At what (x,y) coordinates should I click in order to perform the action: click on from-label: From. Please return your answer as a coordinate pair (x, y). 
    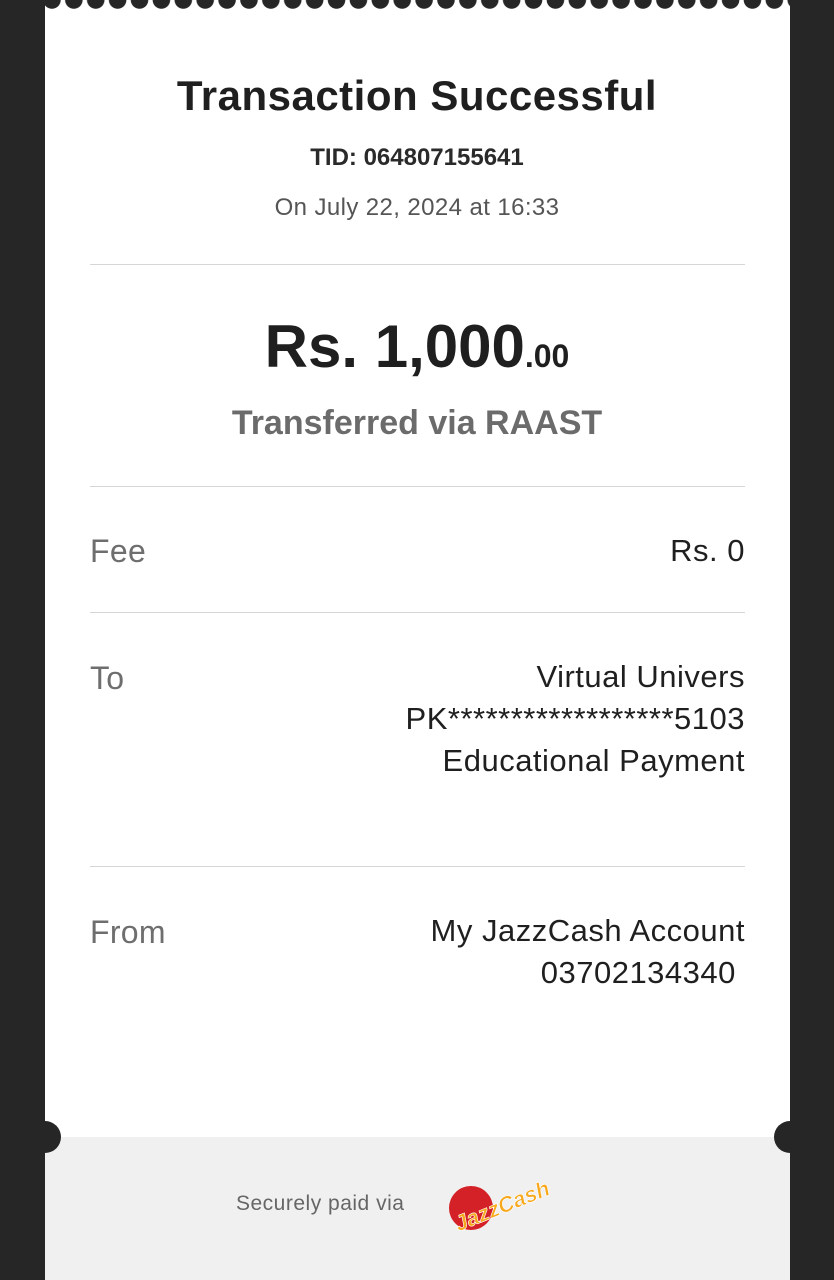
    Looking at the image, I should click on (128, 932).